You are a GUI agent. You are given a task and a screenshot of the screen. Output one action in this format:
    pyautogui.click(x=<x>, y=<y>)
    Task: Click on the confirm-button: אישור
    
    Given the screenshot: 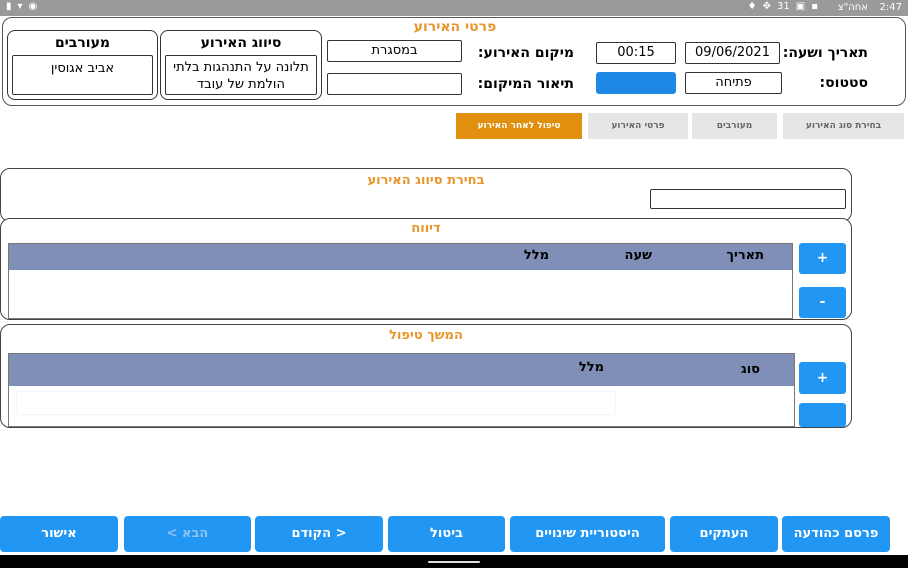 What is the action you would take?
    pyautogui.click(x=59, y=534)
    